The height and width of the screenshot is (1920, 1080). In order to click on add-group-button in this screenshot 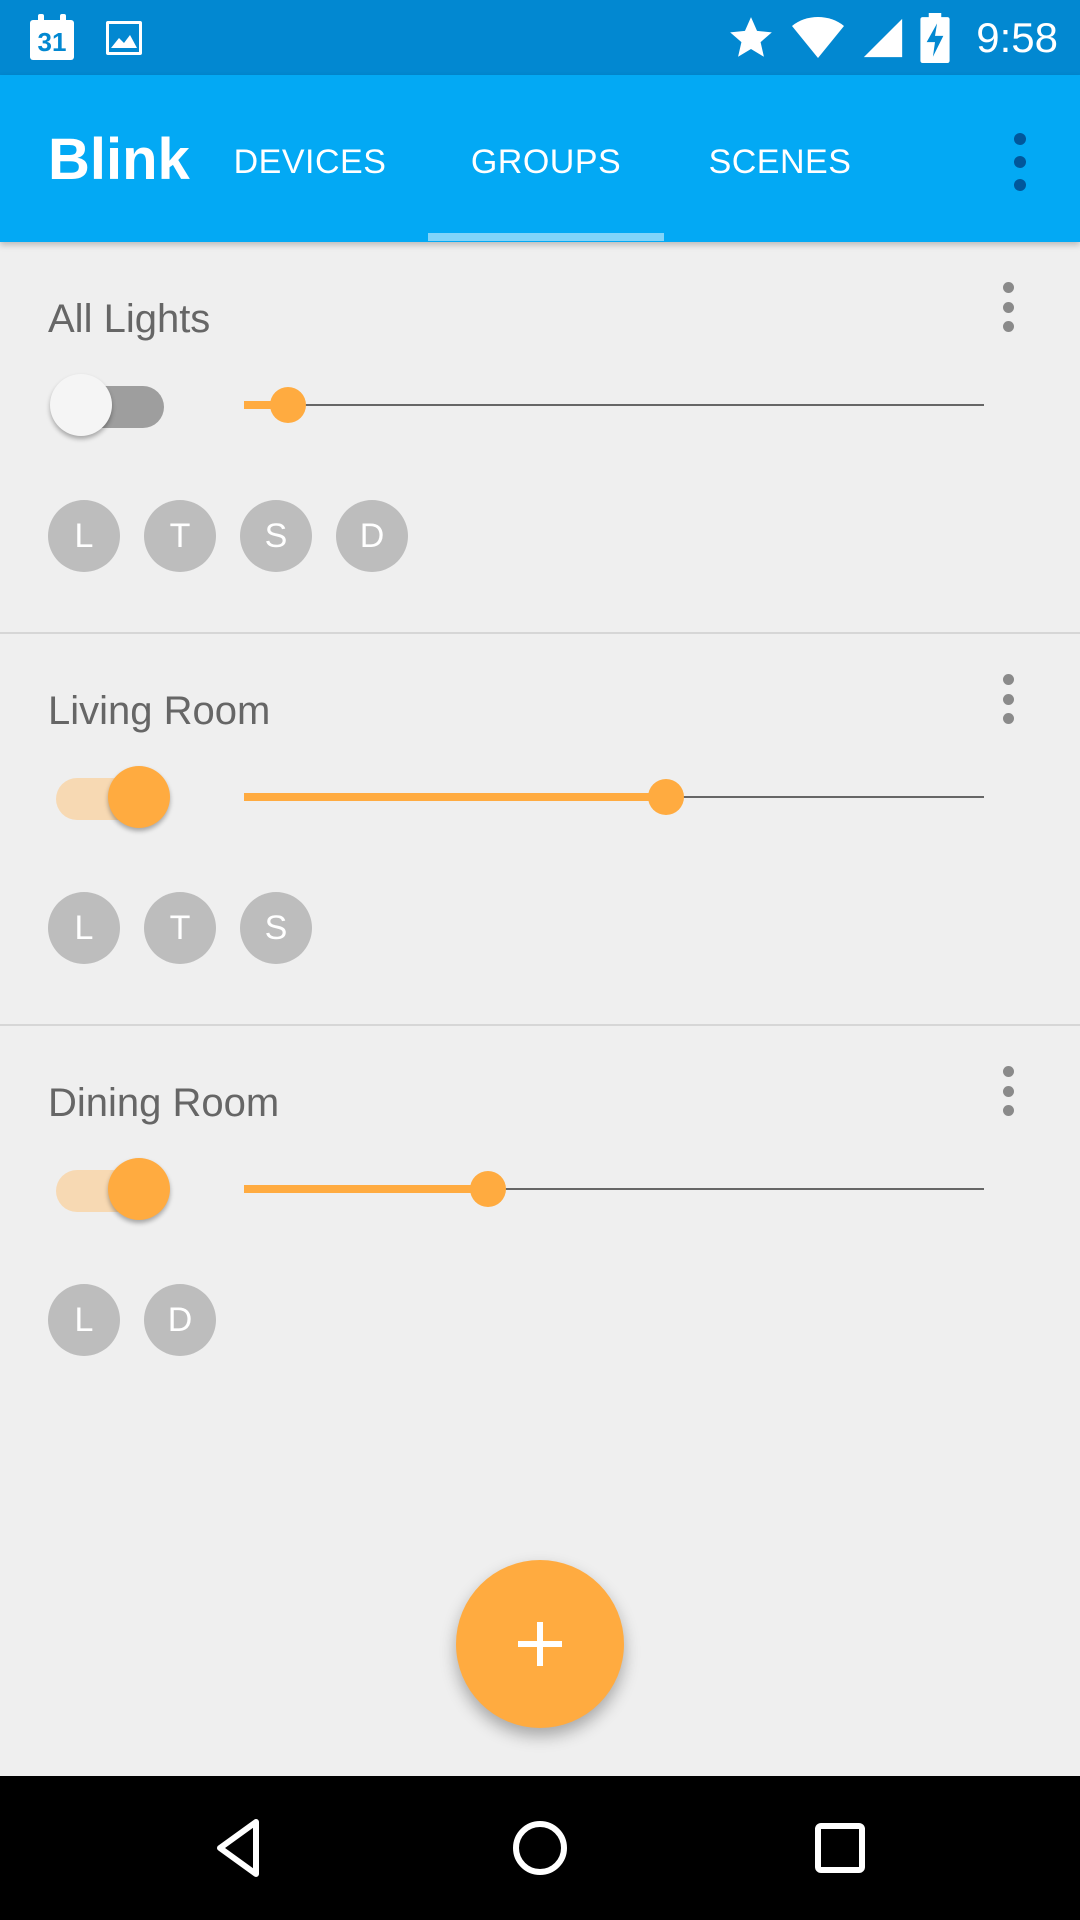, I will do `click(540, 1644)`.